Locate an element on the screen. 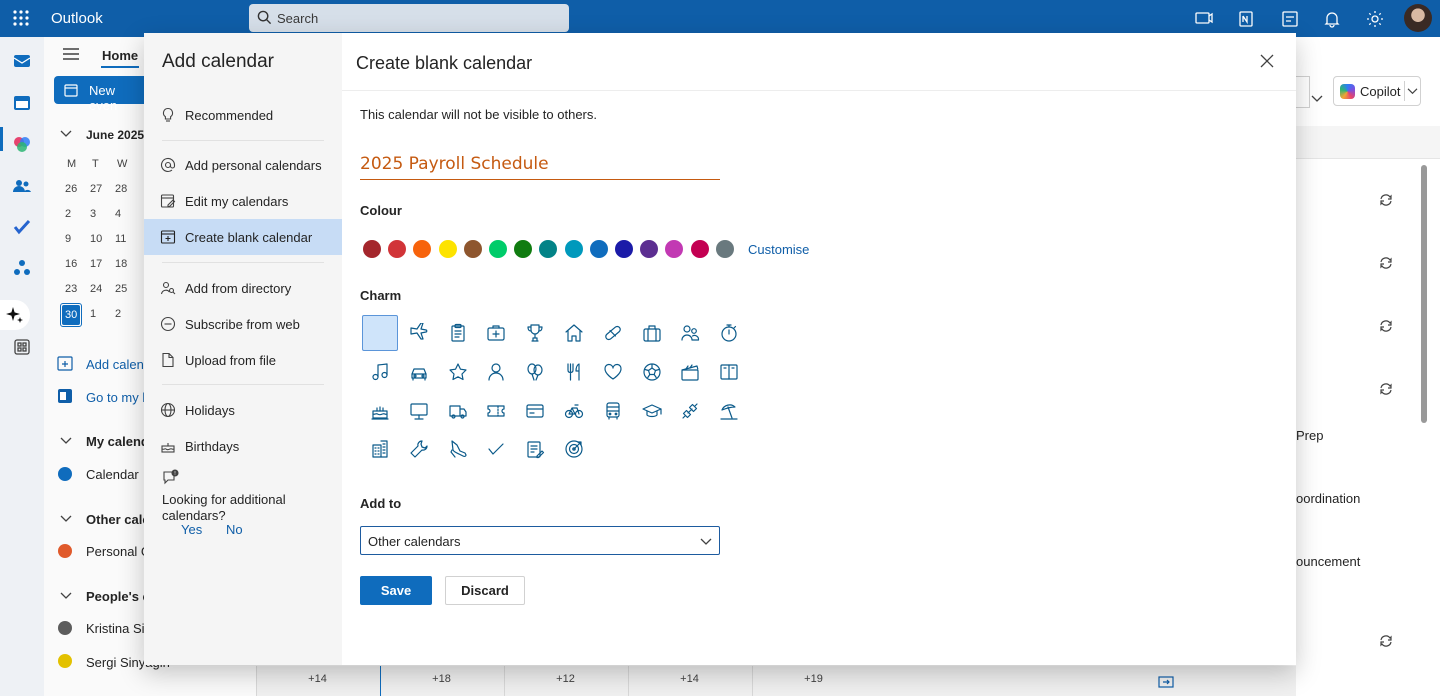  copilot-rail-button is located at coordinates (15, 315).